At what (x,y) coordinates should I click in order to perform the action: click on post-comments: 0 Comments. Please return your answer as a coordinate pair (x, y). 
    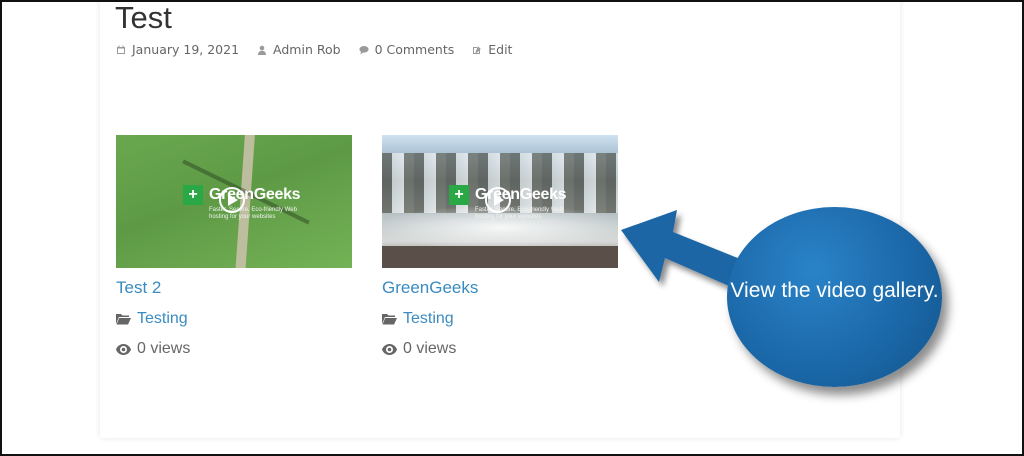
    Looking at the image, I should click on (406, 49).